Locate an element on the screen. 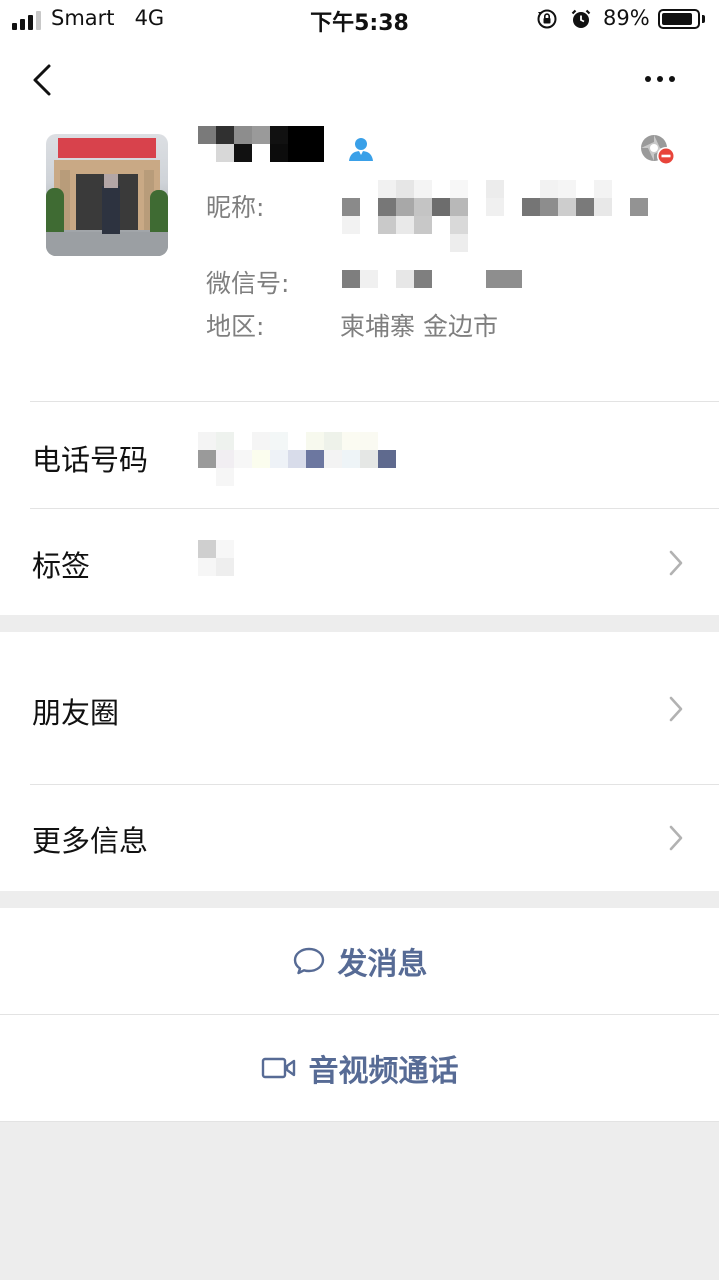 This screenshot has height=1280, width=719. chat-bubble-icon is located at coordinates (308, 961).